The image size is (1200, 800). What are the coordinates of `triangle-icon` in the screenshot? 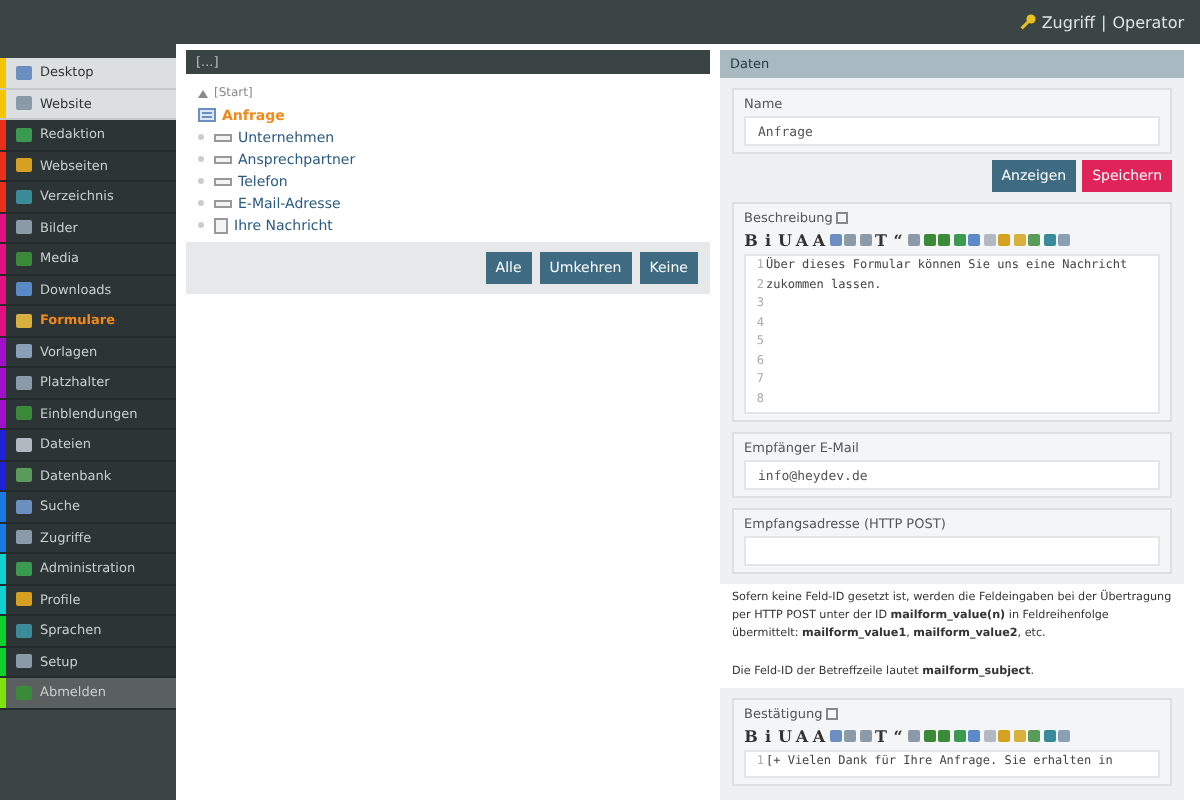 It's located at (203, 93).